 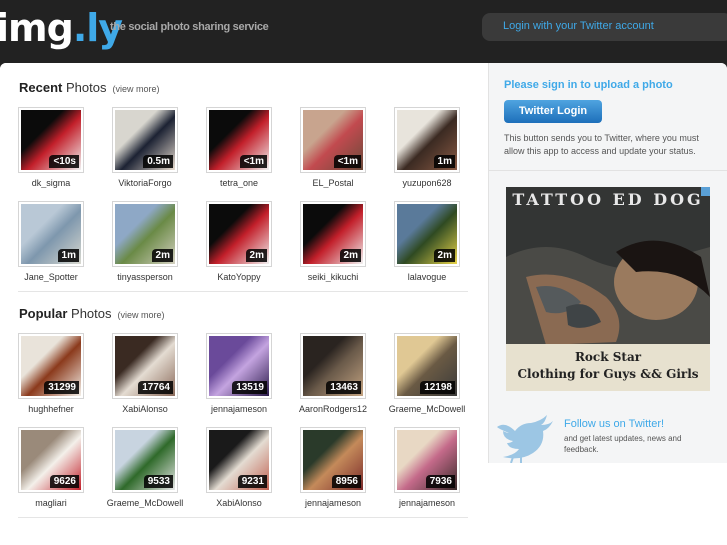 What do you see at coordinates (347, 161) in the screenshot?
I see `time-ago-badge: <1m` at bounding box center [347, 161].